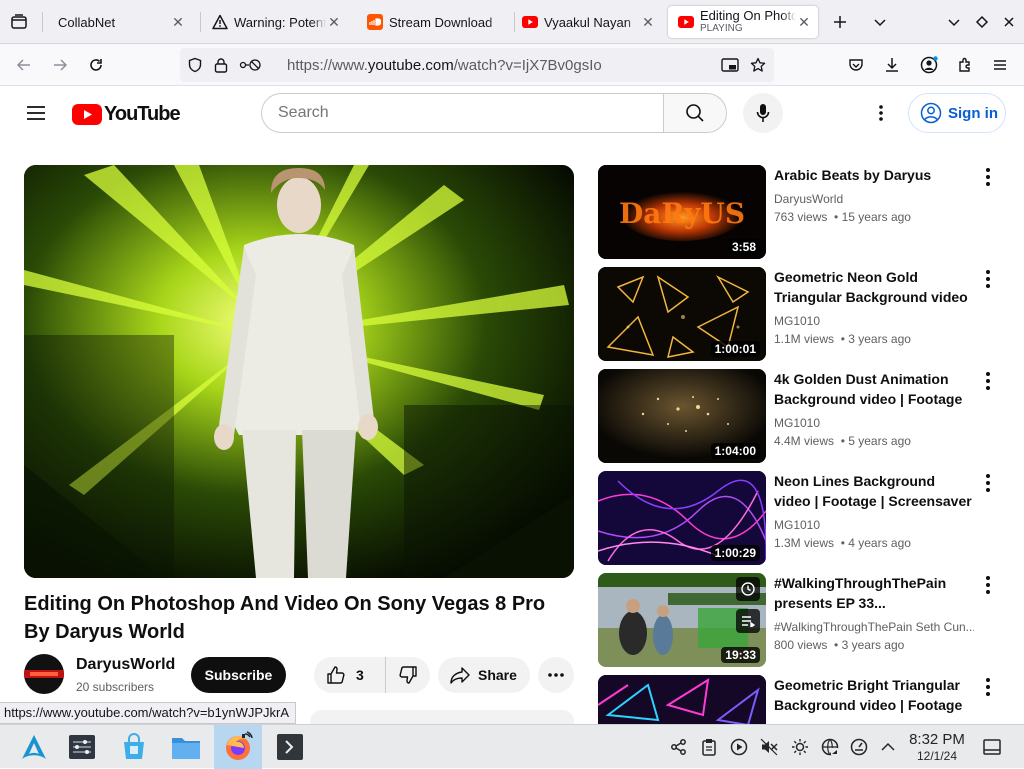 The height and width of the screenshot is (769, 1024). I want to click on hamburger-menu-icon, so click(36, 113).